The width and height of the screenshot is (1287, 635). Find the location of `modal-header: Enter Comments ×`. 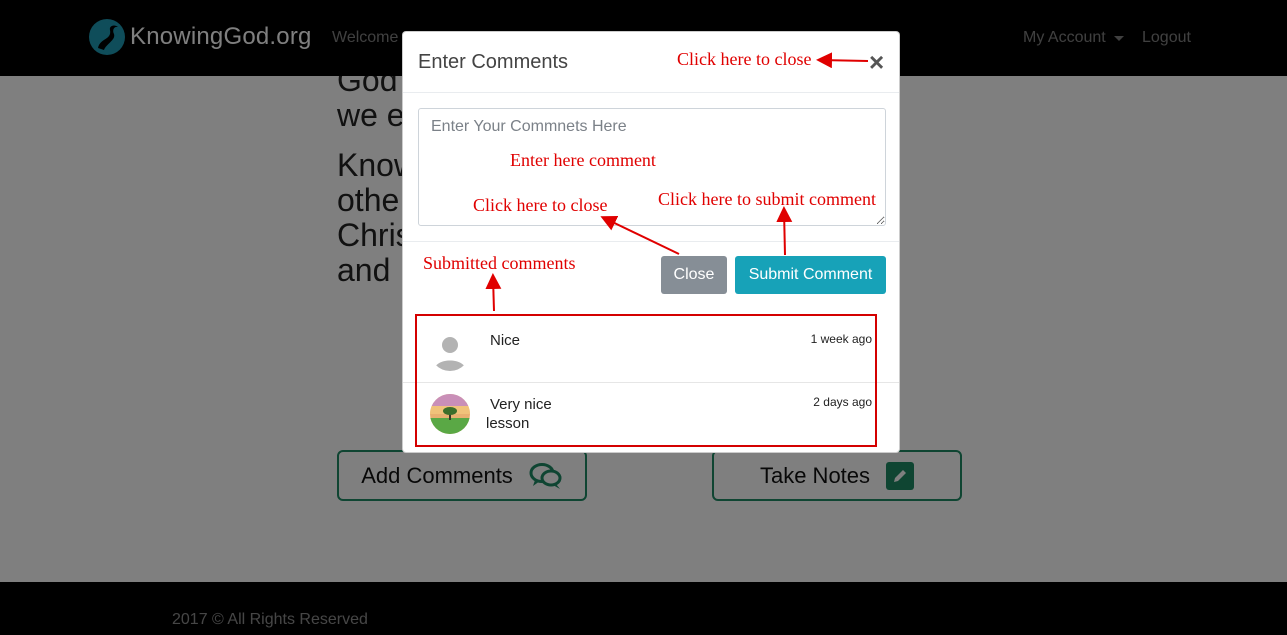

modal-header: Enter Comments × is located at coordinates (651, 62).